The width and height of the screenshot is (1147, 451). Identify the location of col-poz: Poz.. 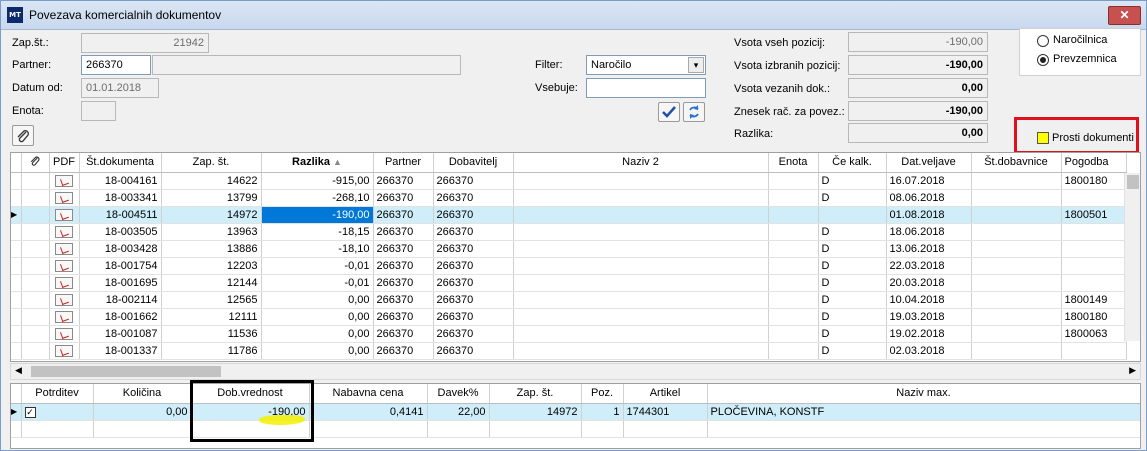
(602, 394).